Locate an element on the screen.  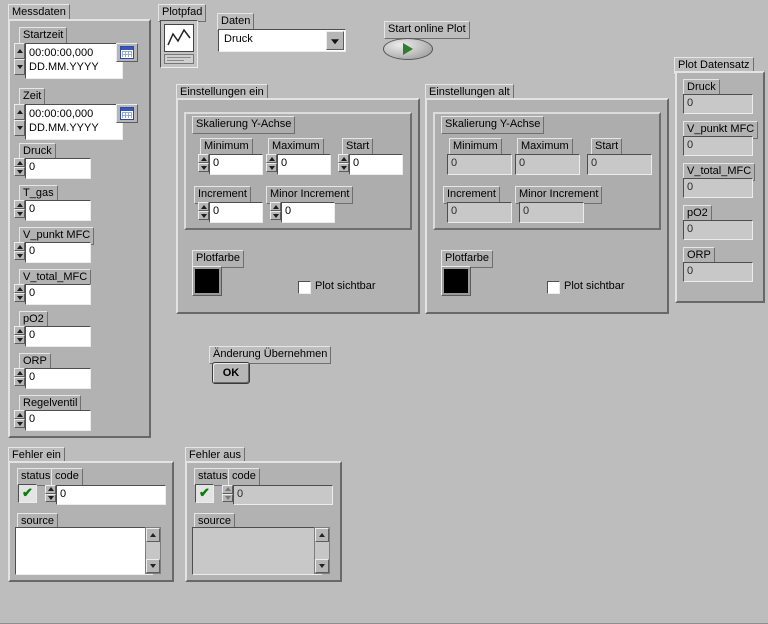
regelventil-spinner is located at coordinates (19, 419).